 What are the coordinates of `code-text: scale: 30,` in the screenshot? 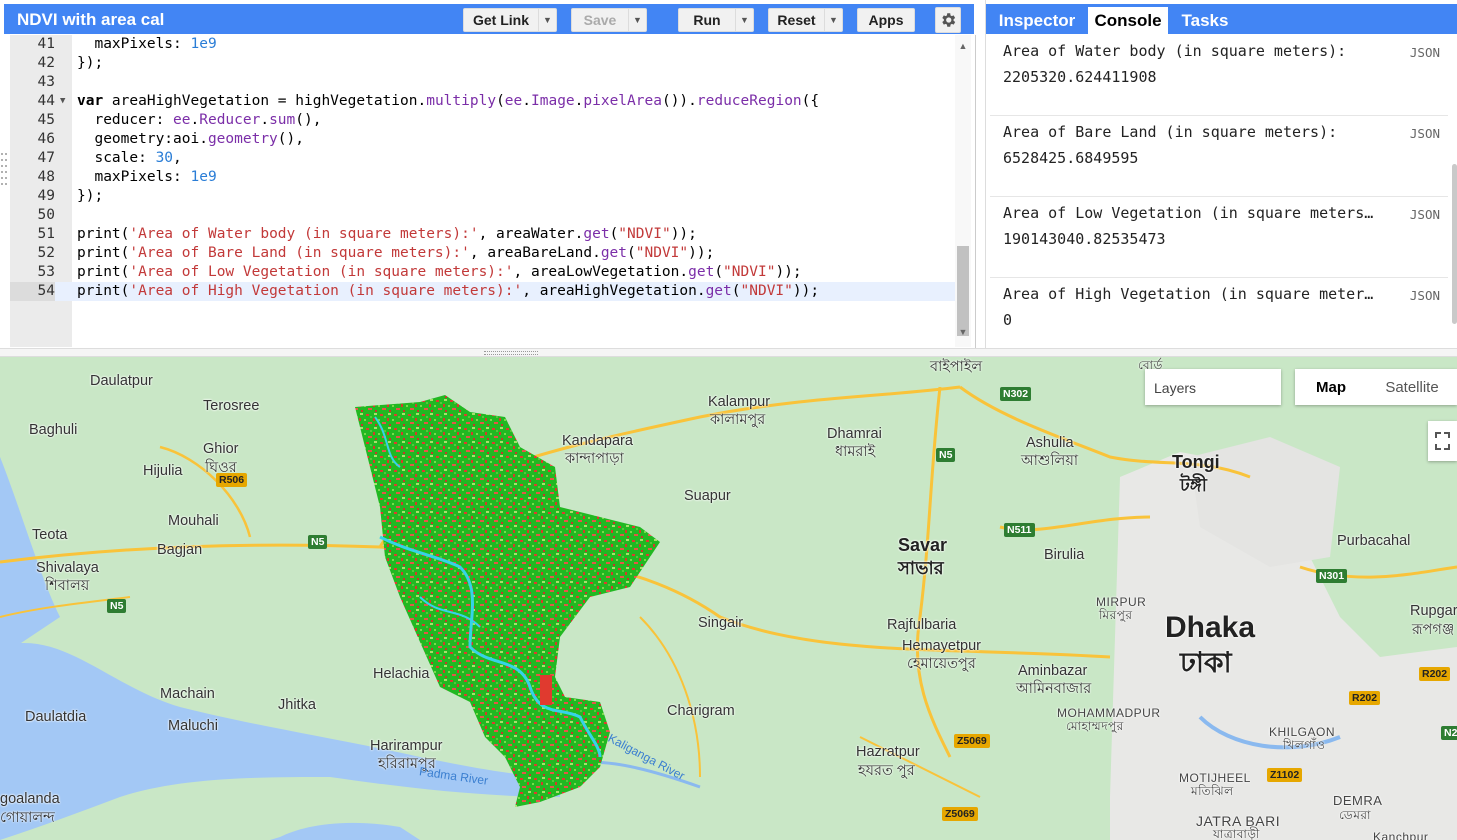 It's located at (129, 158).